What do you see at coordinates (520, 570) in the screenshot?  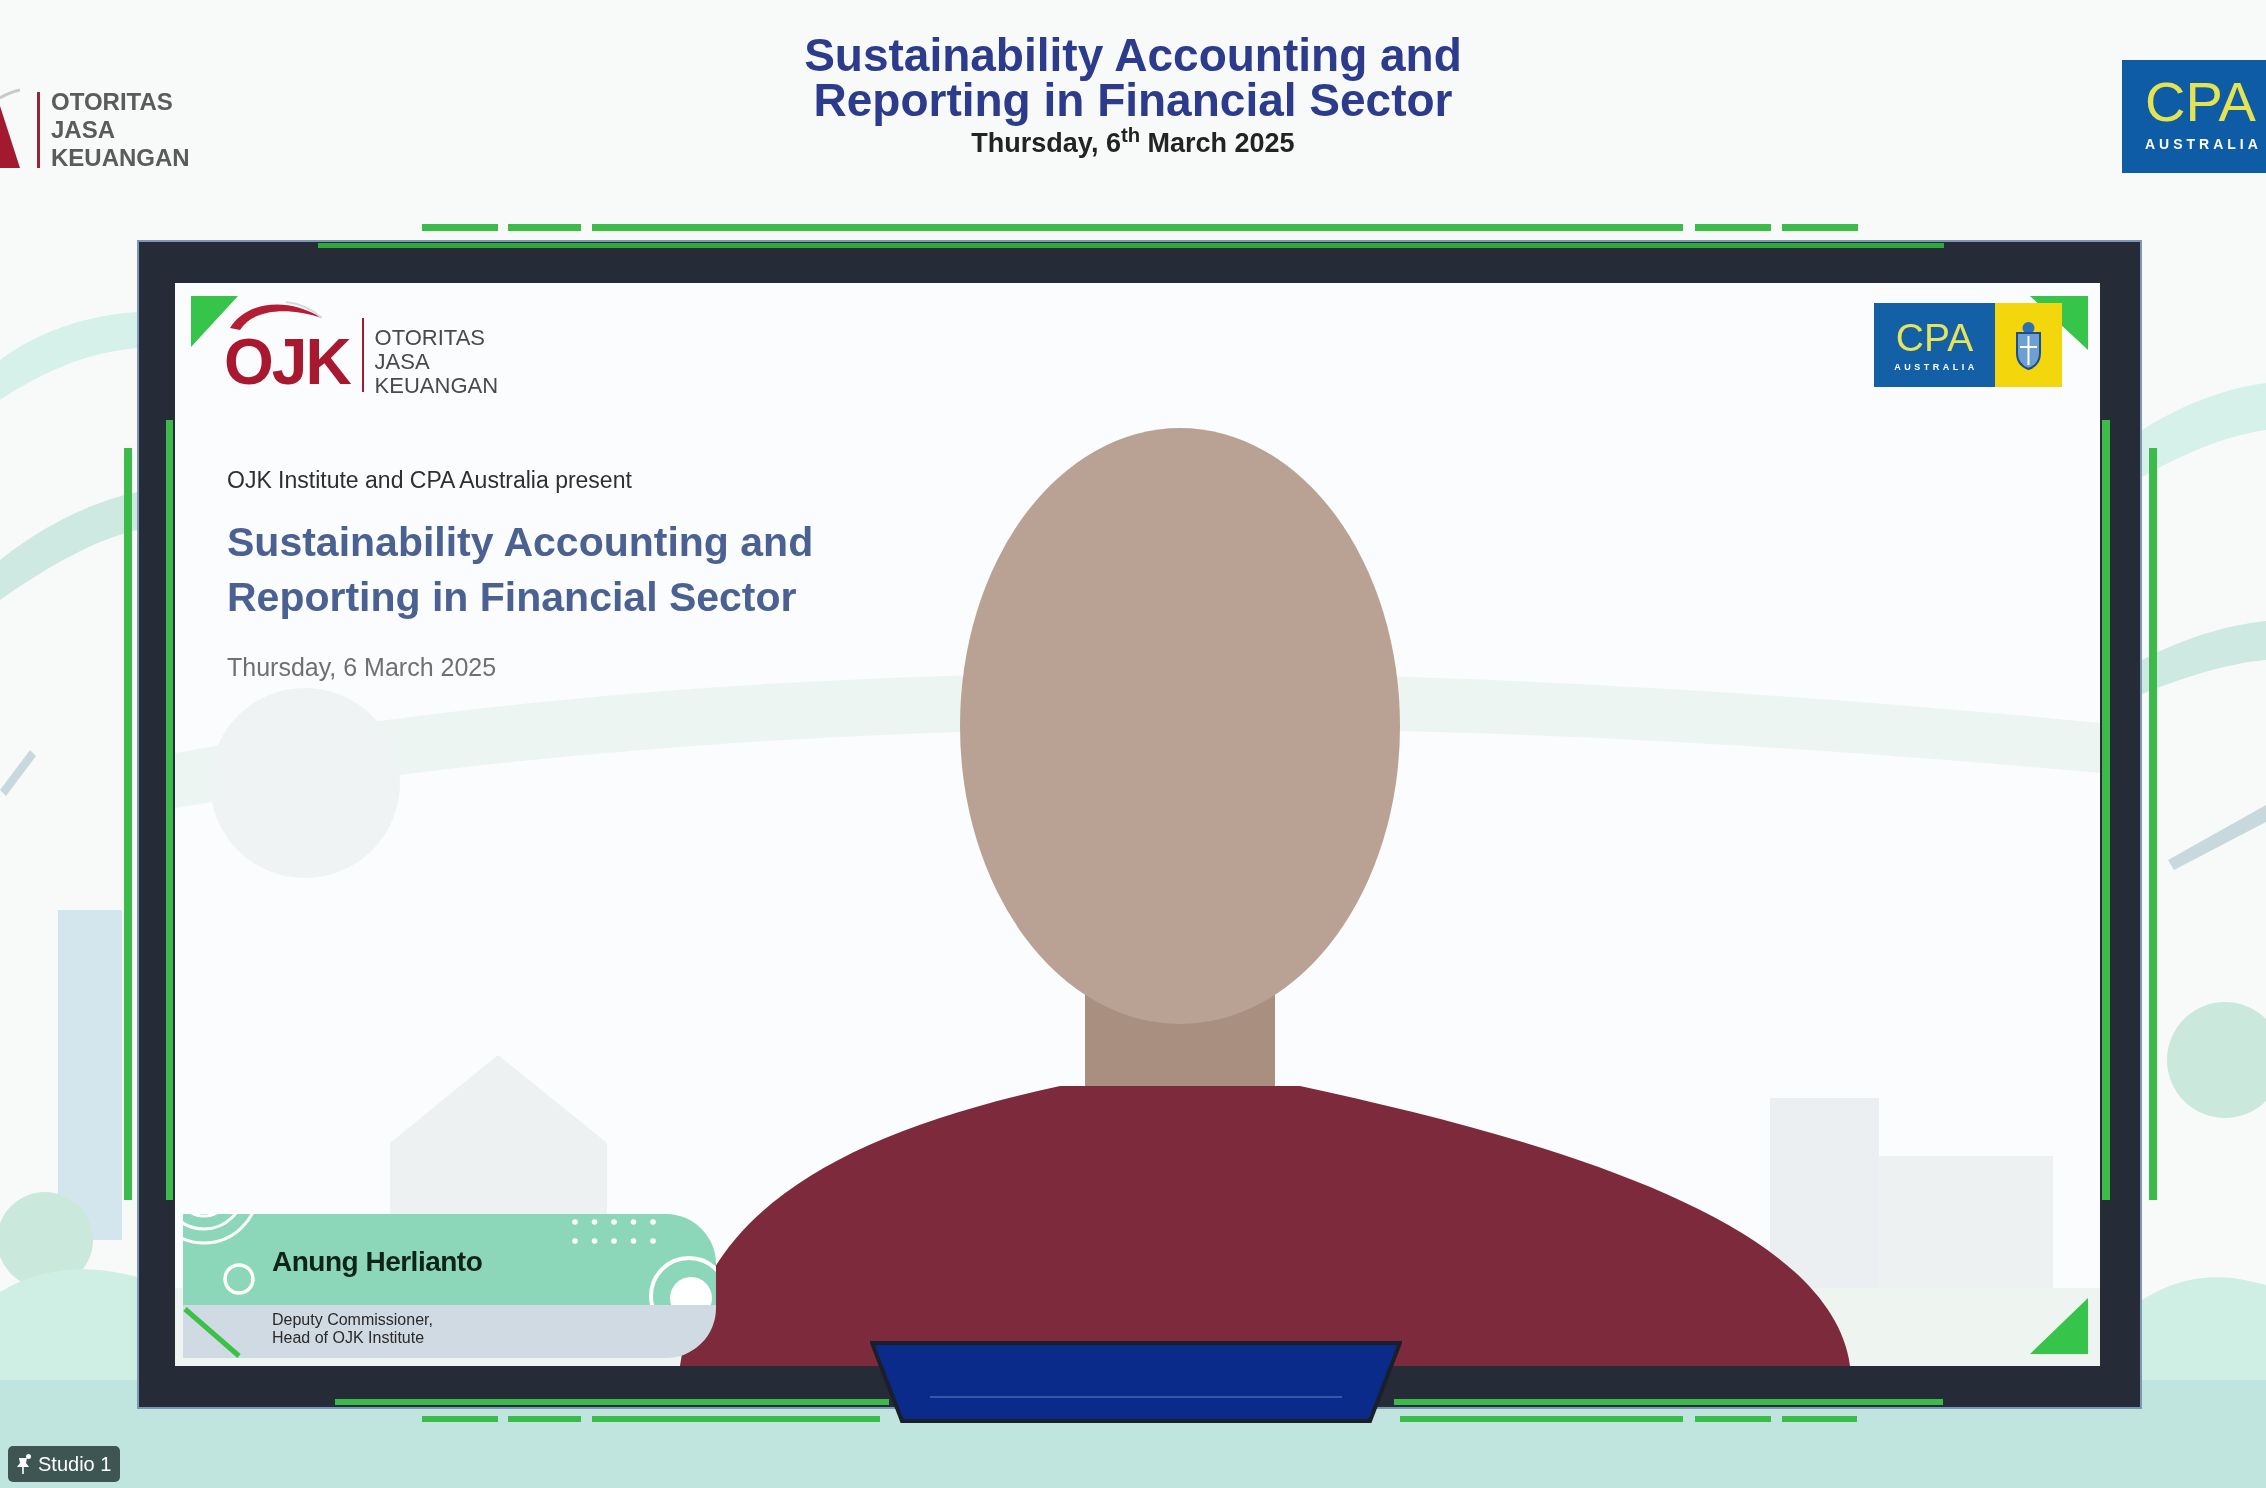 I see `slide-title: Sustainability Accounting and Reporting in Financial Sector` at bounding box center [520, 570].